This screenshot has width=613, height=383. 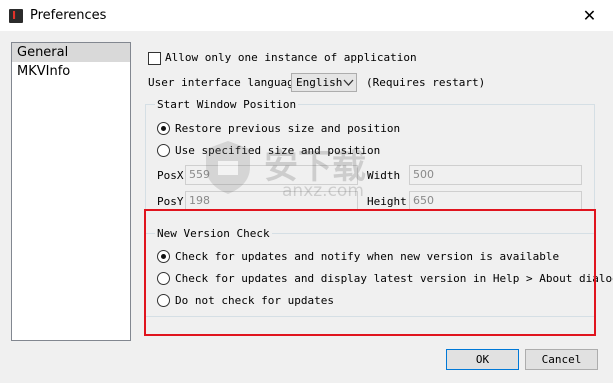 What do you see at coordinates (163, 150) in the screenshot?
I see `specified-size-radio` at bounding box center [163, 150].